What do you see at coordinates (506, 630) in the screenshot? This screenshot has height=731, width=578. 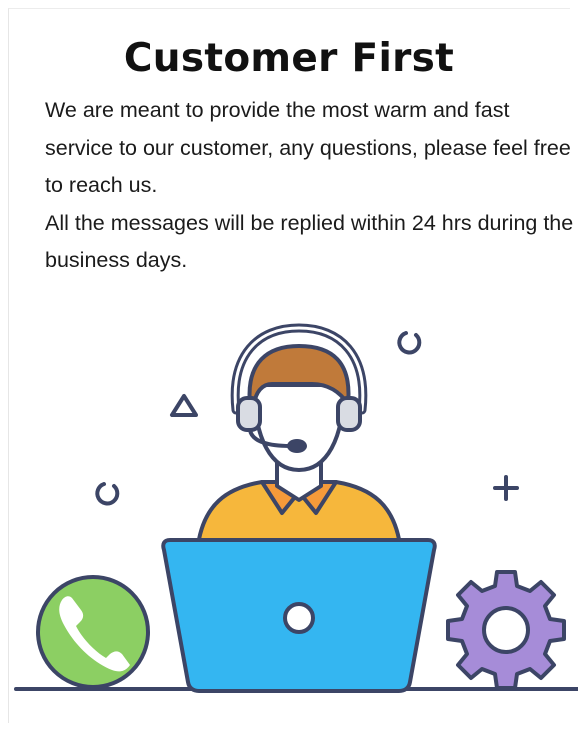 I see `gear-icon` at bounding box center [506, 630].